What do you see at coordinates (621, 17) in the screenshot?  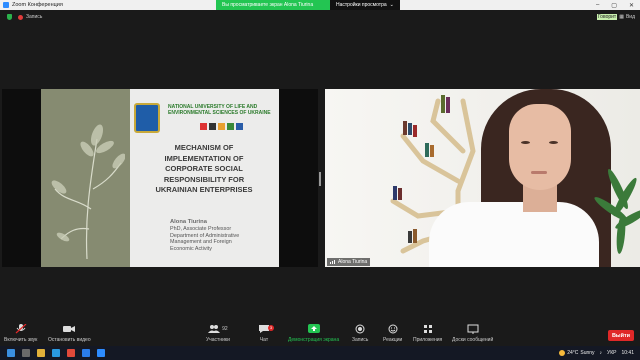 I see `grid-icon: ▦` at bounding box center [621, 17].